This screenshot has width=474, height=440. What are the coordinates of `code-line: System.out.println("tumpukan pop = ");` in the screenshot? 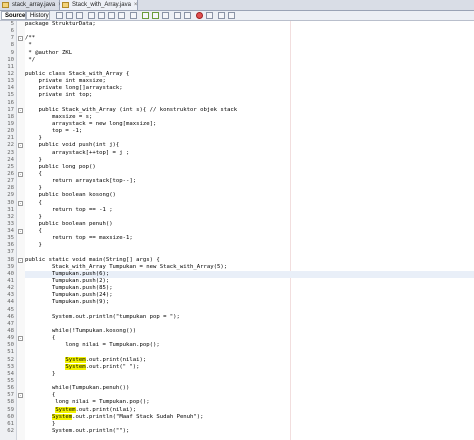 It's located at (249, 317).